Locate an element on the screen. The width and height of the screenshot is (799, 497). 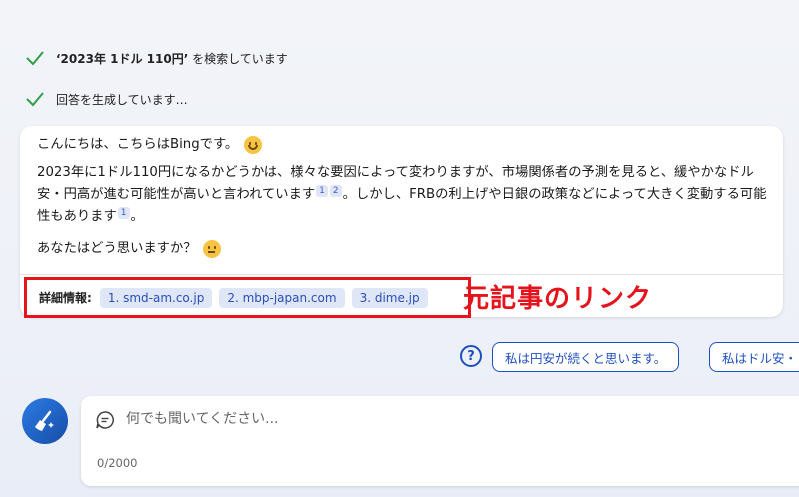
annotation-label: 元記事のリンク is located at coordinates (558, 299).